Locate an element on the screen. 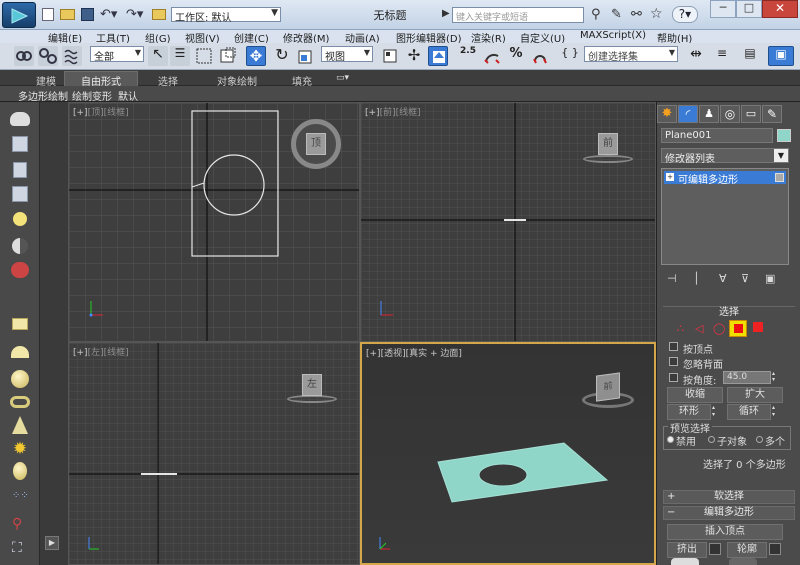  redo-icon: ↷▾ is located at coordinates (136, 14).